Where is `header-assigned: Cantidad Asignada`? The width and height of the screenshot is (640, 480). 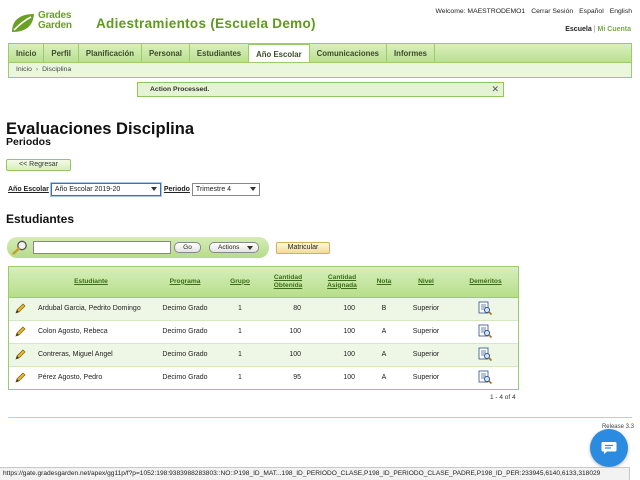 header-assigned: Cantidad Asignada is located at coordinates (342, 282).